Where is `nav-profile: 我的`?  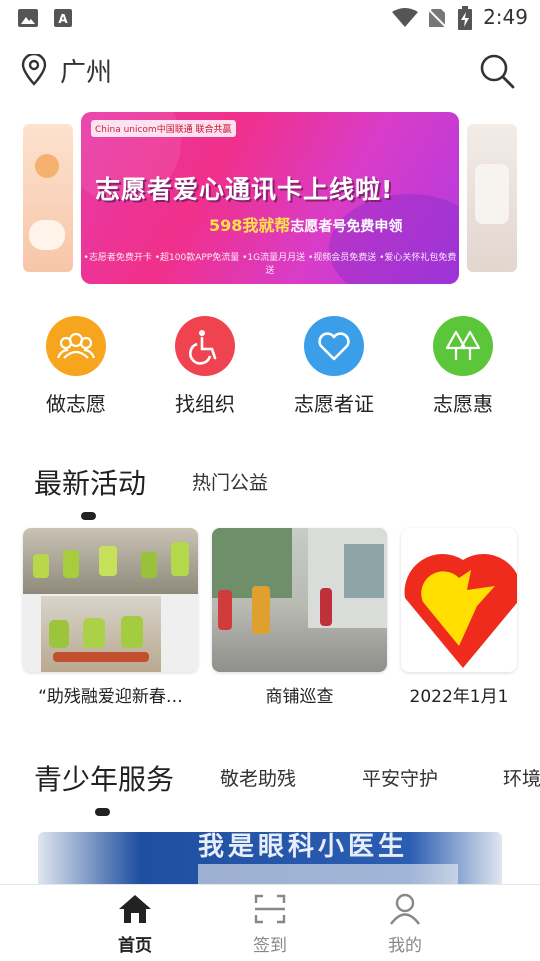 nav-profile: 我的 is located at coordinates (405, 924).